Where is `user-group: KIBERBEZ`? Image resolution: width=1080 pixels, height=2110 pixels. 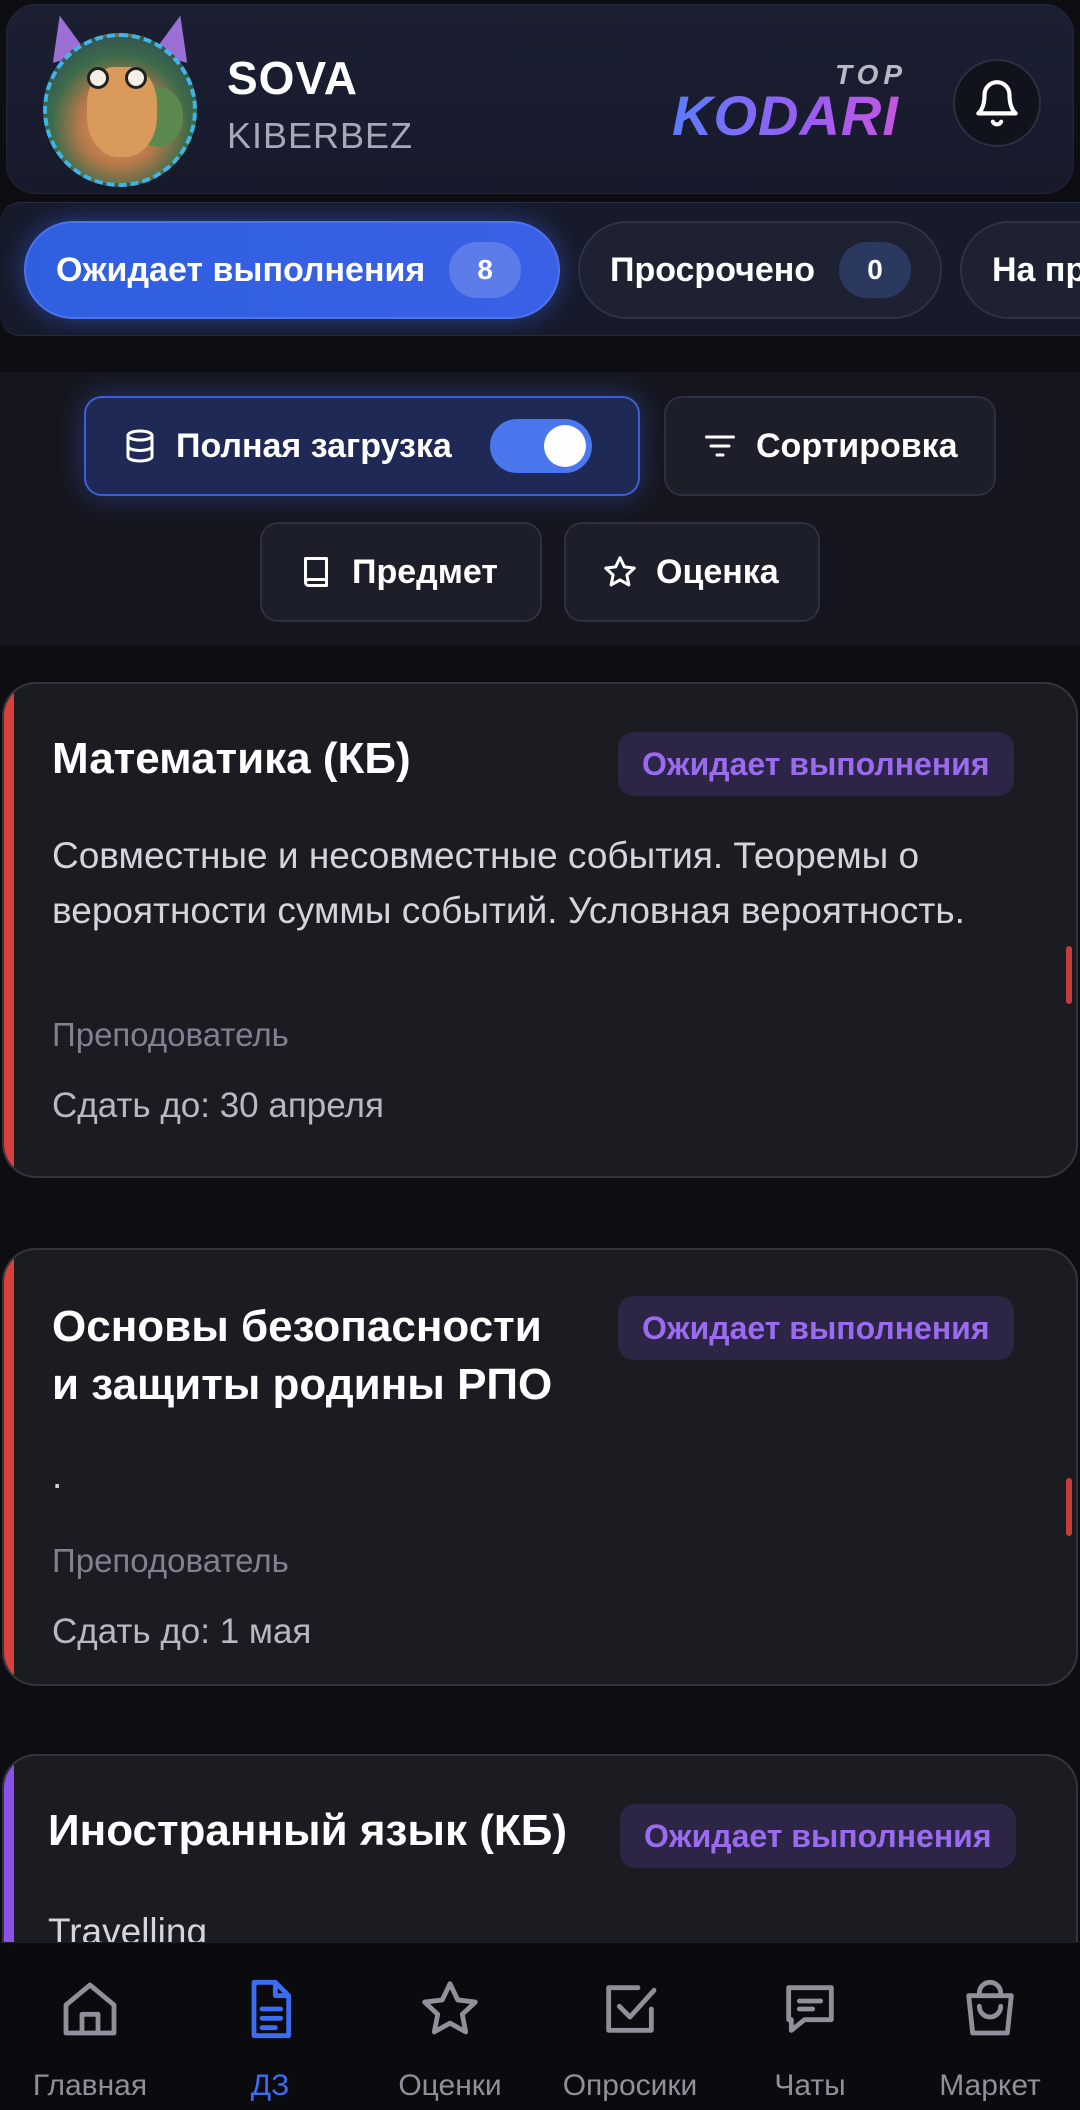
user-group: KIBERBEZ is located at coordinates (320, 135).